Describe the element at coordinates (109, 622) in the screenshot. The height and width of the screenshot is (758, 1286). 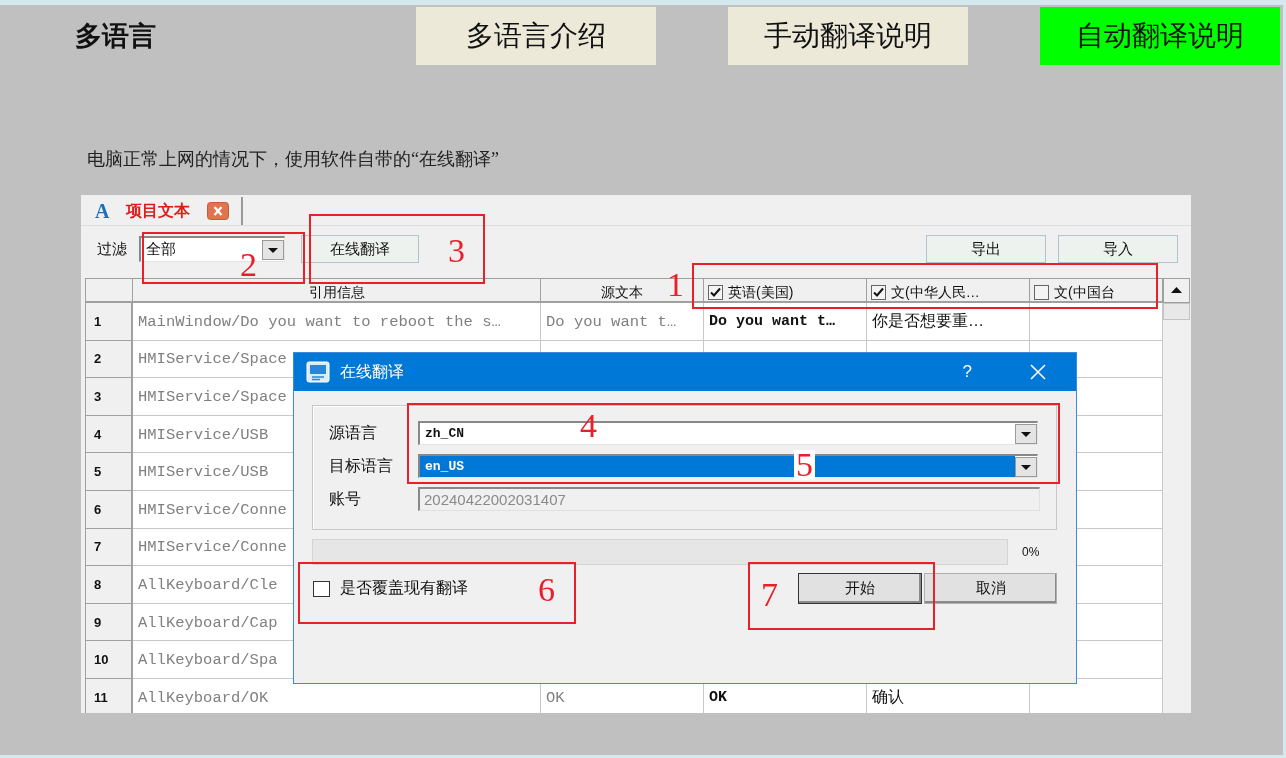
I see `row-number: 9` at that location.